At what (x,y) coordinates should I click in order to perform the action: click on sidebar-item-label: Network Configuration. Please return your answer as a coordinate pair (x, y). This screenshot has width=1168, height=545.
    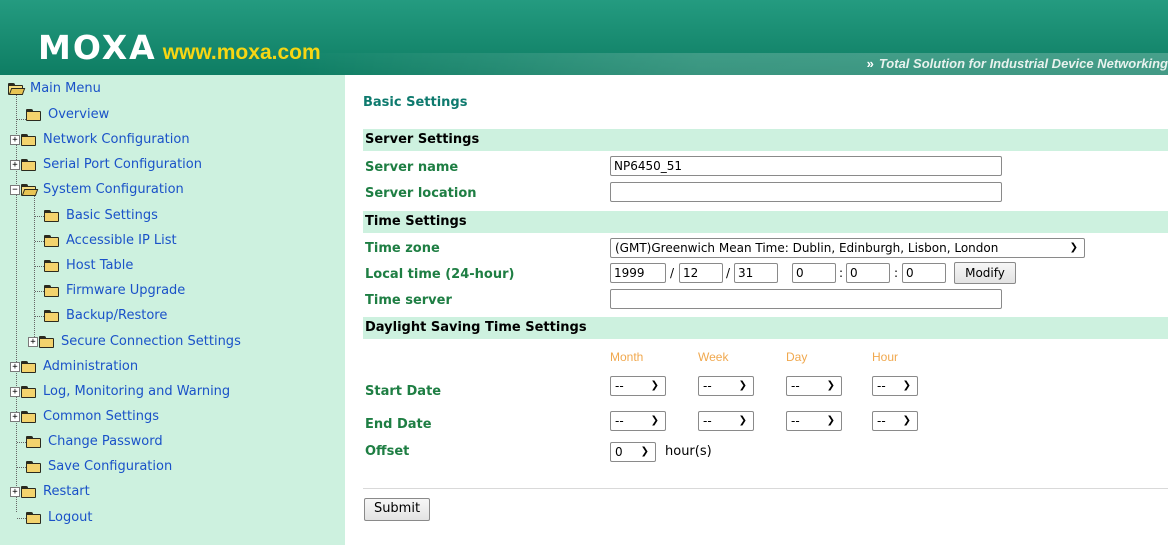
    Looking at the image, I should click on (116, 139).